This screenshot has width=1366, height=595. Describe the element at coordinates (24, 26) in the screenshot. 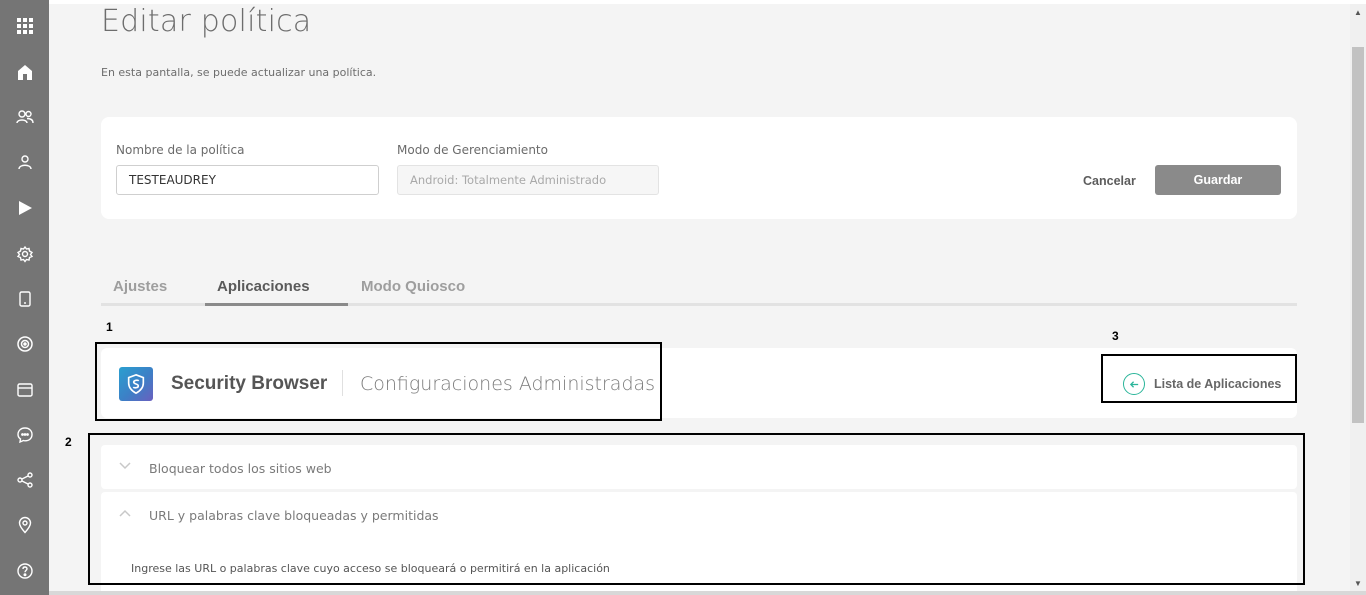

I see `apps-grid-icon` at that location.